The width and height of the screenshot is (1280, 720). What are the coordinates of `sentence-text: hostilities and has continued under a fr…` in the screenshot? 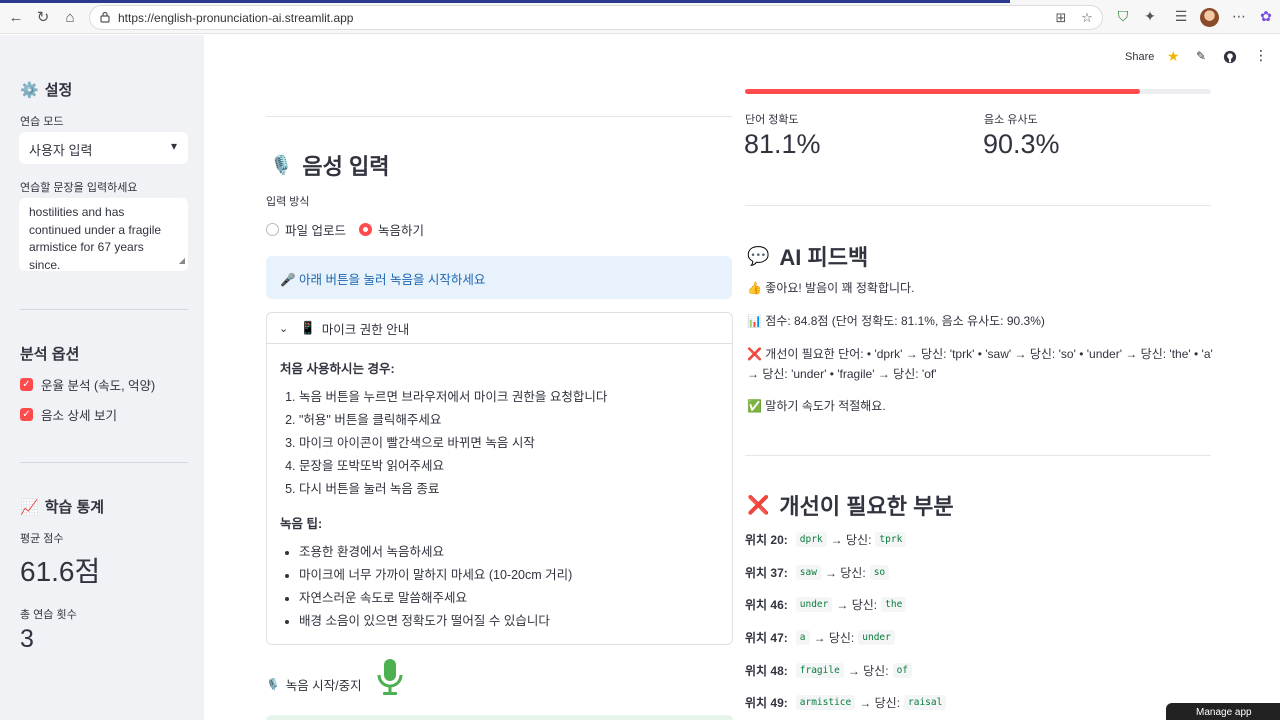 It's located at (95, 238).